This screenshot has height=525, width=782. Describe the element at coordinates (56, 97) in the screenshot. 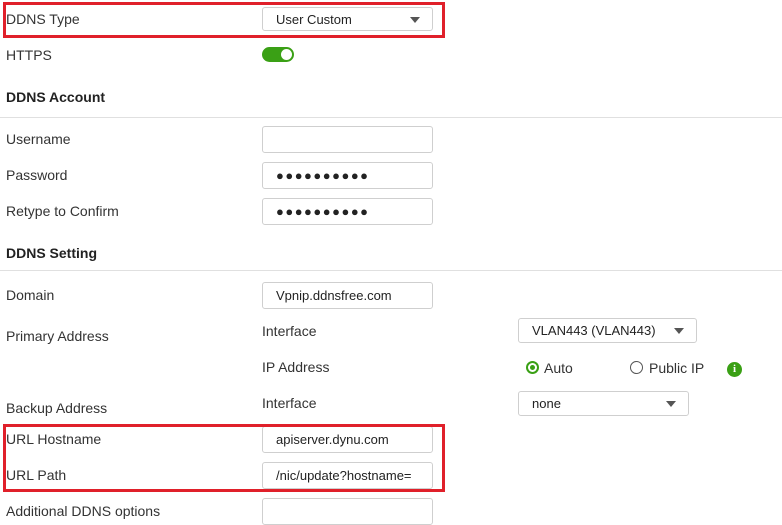

I see `ddns-account-heading: DDNS Account` at that location.